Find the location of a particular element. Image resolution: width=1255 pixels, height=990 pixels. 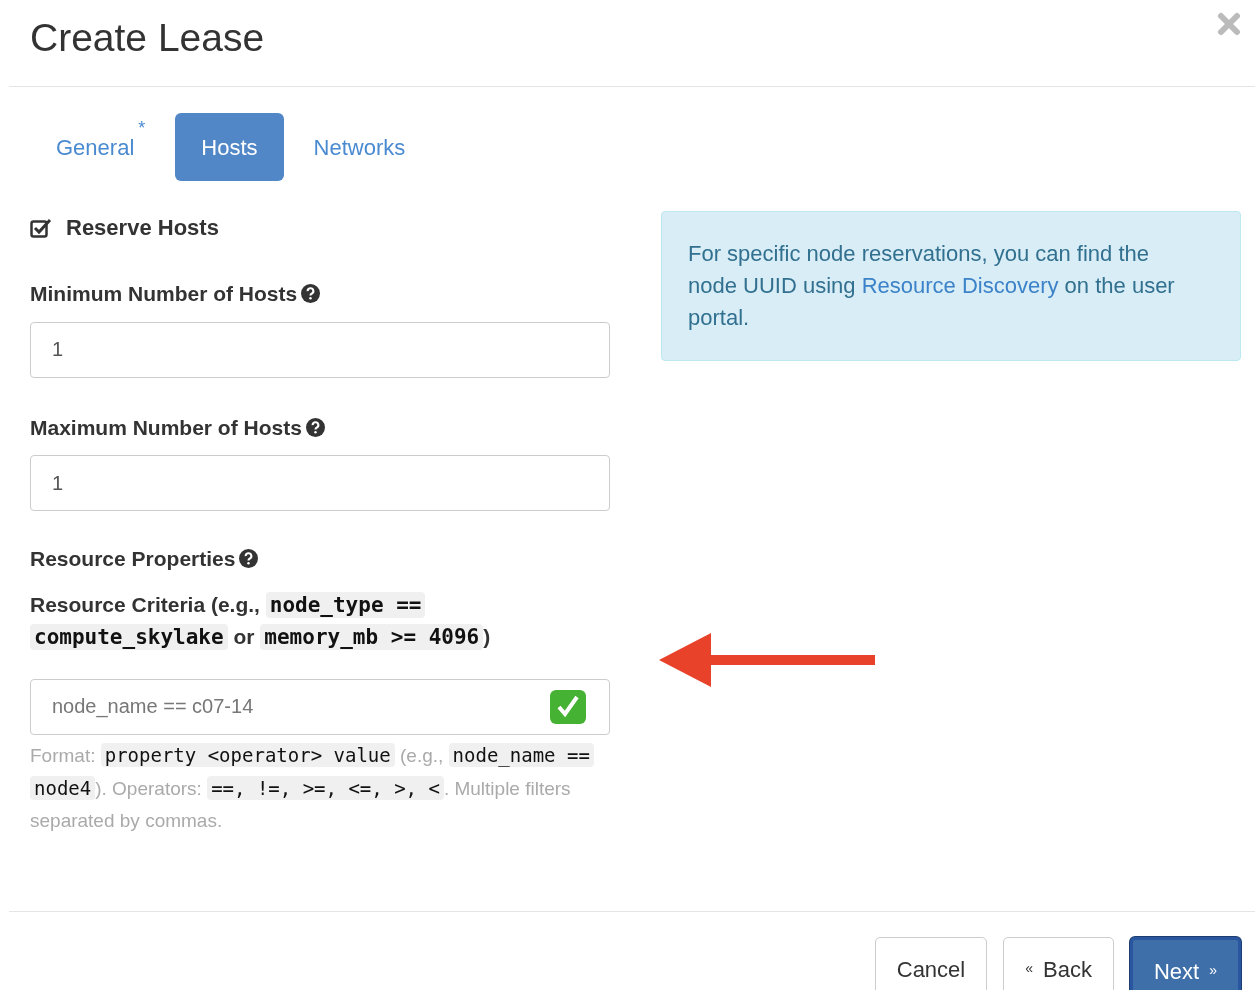

dialog-title: Create Lease is located at coordinates (147, 38).